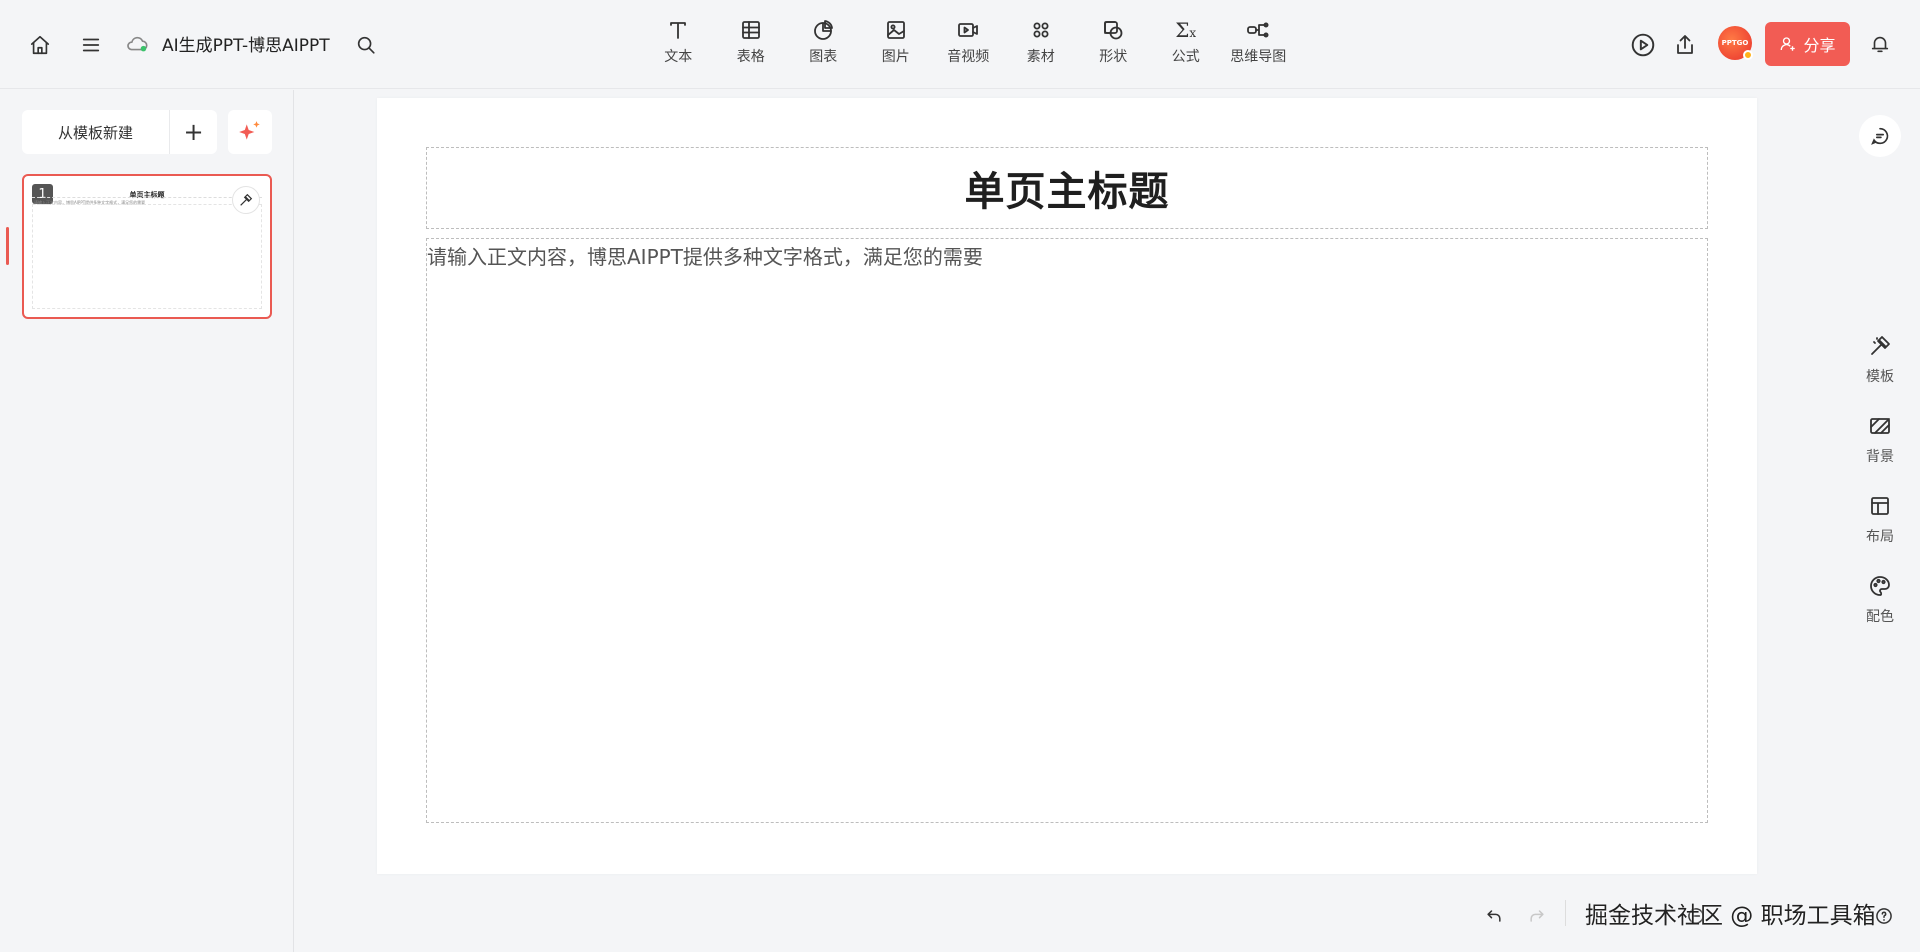 The width and height of the screenshot is (1920, 952). What do you see at coordinates (1819, 45) in the screenshot?
I see `share-label: 分享` at bounding box center [1819, 45].